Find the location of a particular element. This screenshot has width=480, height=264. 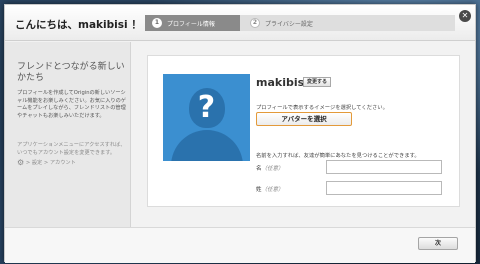

close-icon: ✕ is located at coordinates (465, 16).